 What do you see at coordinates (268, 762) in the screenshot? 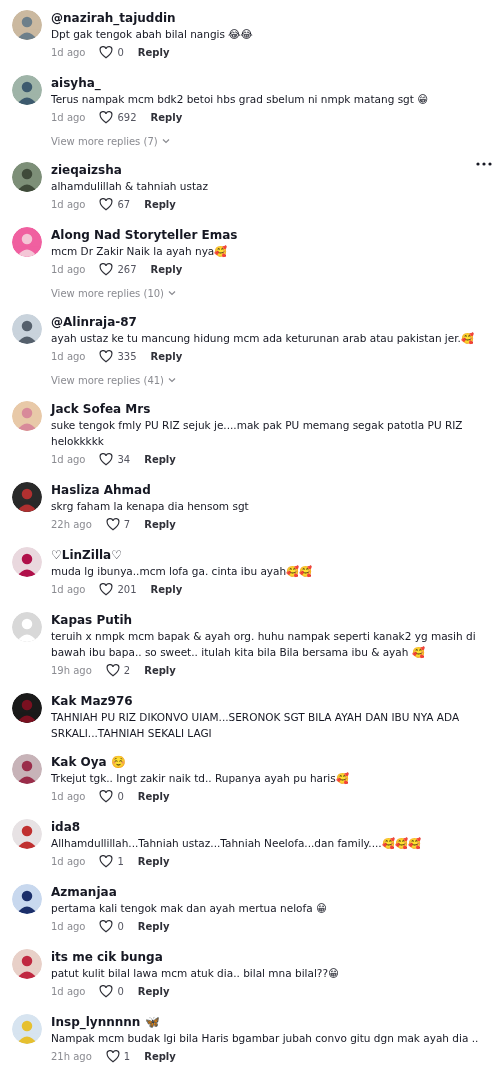
I see `username: Kak Oya ☺` at bounding box center [268, 762].